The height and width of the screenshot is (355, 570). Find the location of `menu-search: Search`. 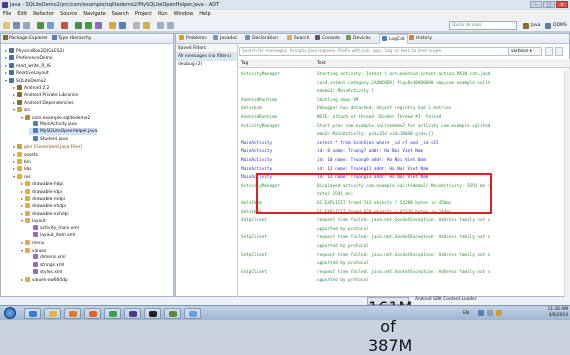

menu-search: Search is located at coordinates (120, 14).